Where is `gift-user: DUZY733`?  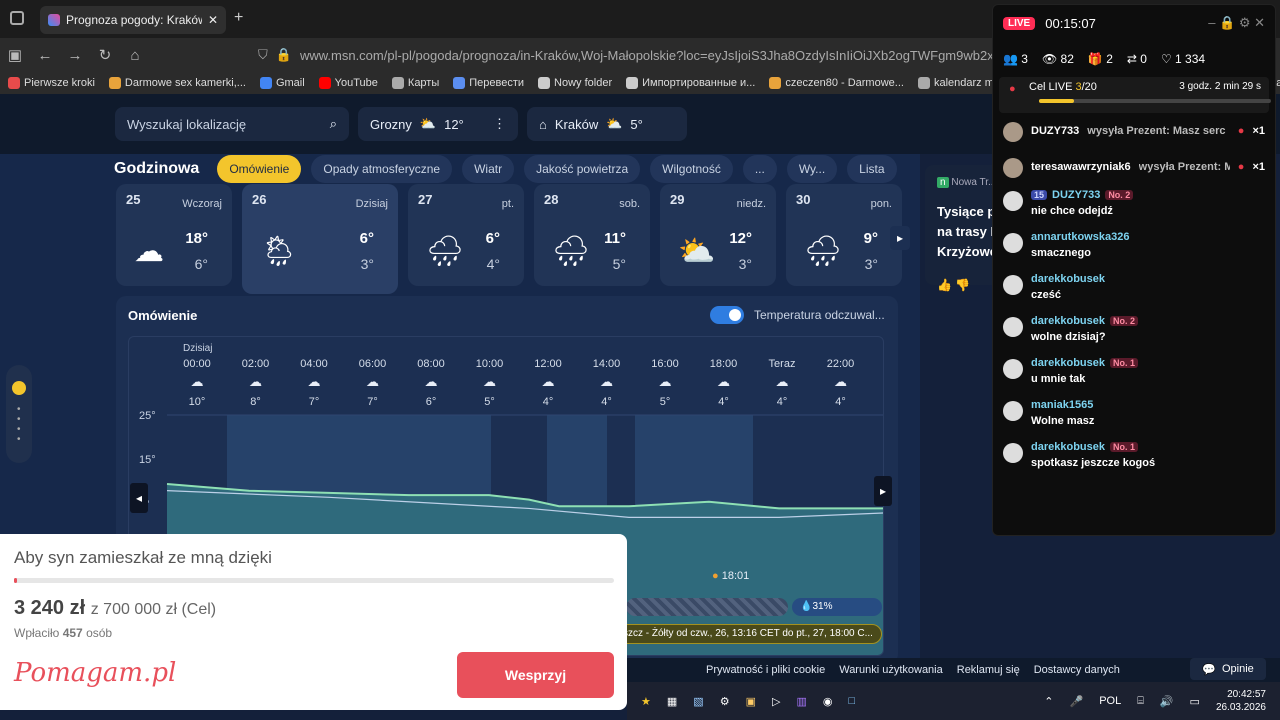
gift-user: DUZY733 is located at coordinates (1055, 131).